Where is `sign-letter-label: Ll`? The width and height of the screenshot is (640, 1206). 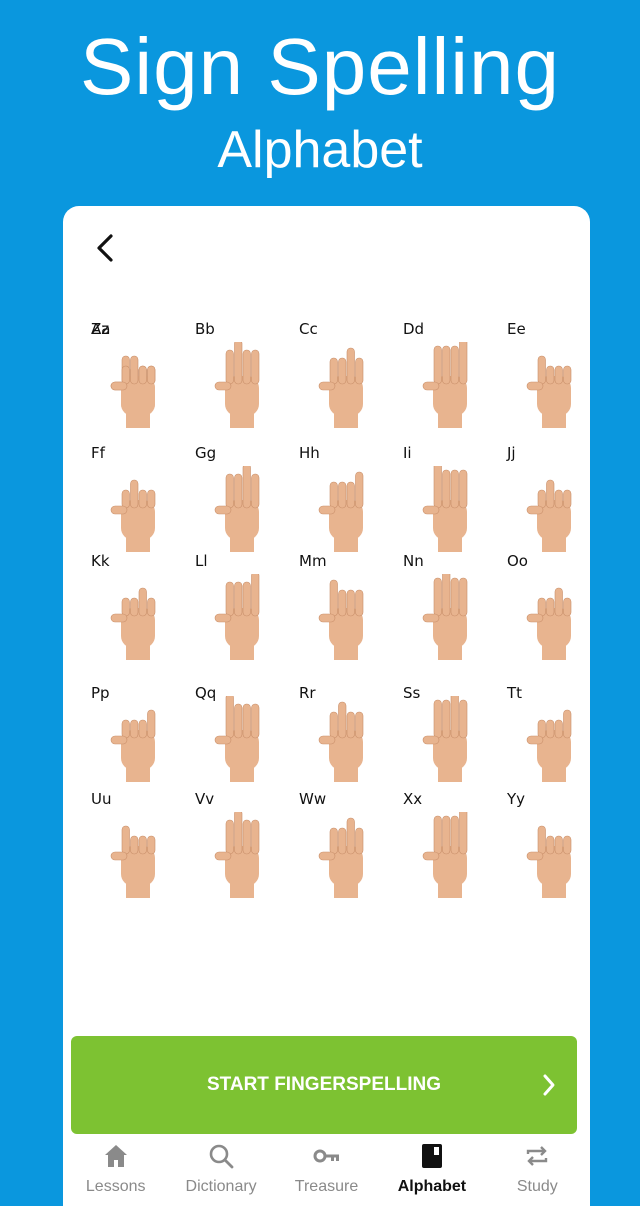
sign-letter-label: Ll is located at coordinates (201, 561).